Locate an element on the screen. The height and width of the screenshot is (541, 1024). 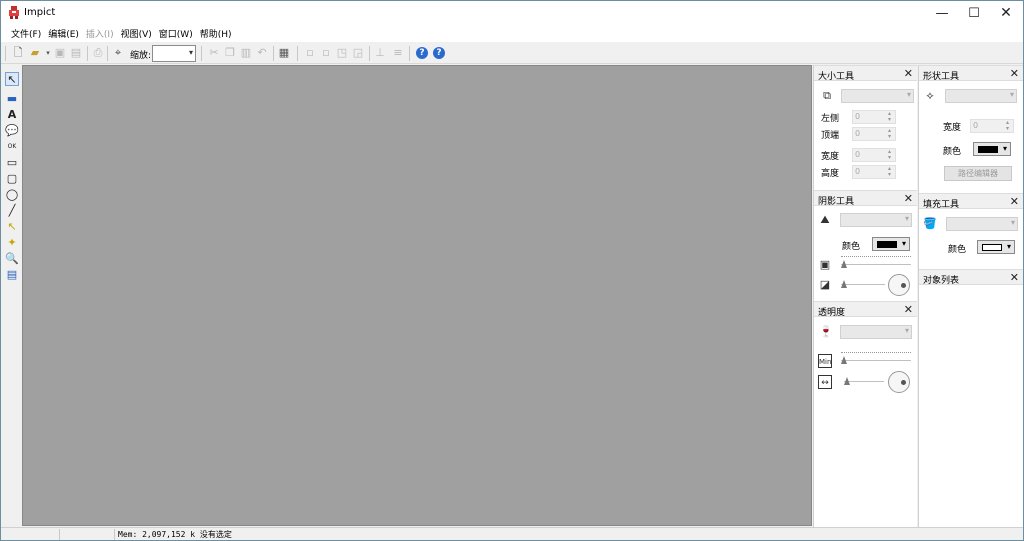
transparency-min-icon: Min is located at coordinates (825, 361).